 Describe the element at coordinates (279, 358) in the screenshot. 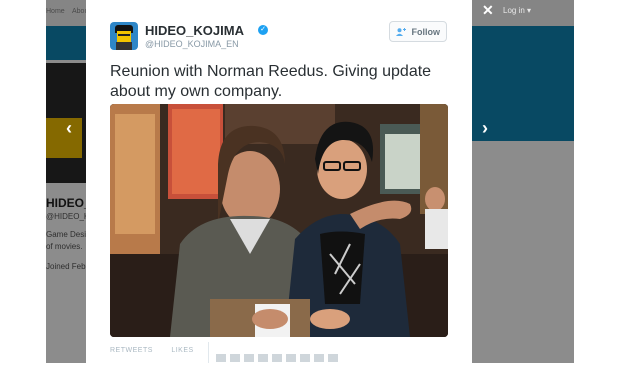

I see `liker-avatars` at that location.